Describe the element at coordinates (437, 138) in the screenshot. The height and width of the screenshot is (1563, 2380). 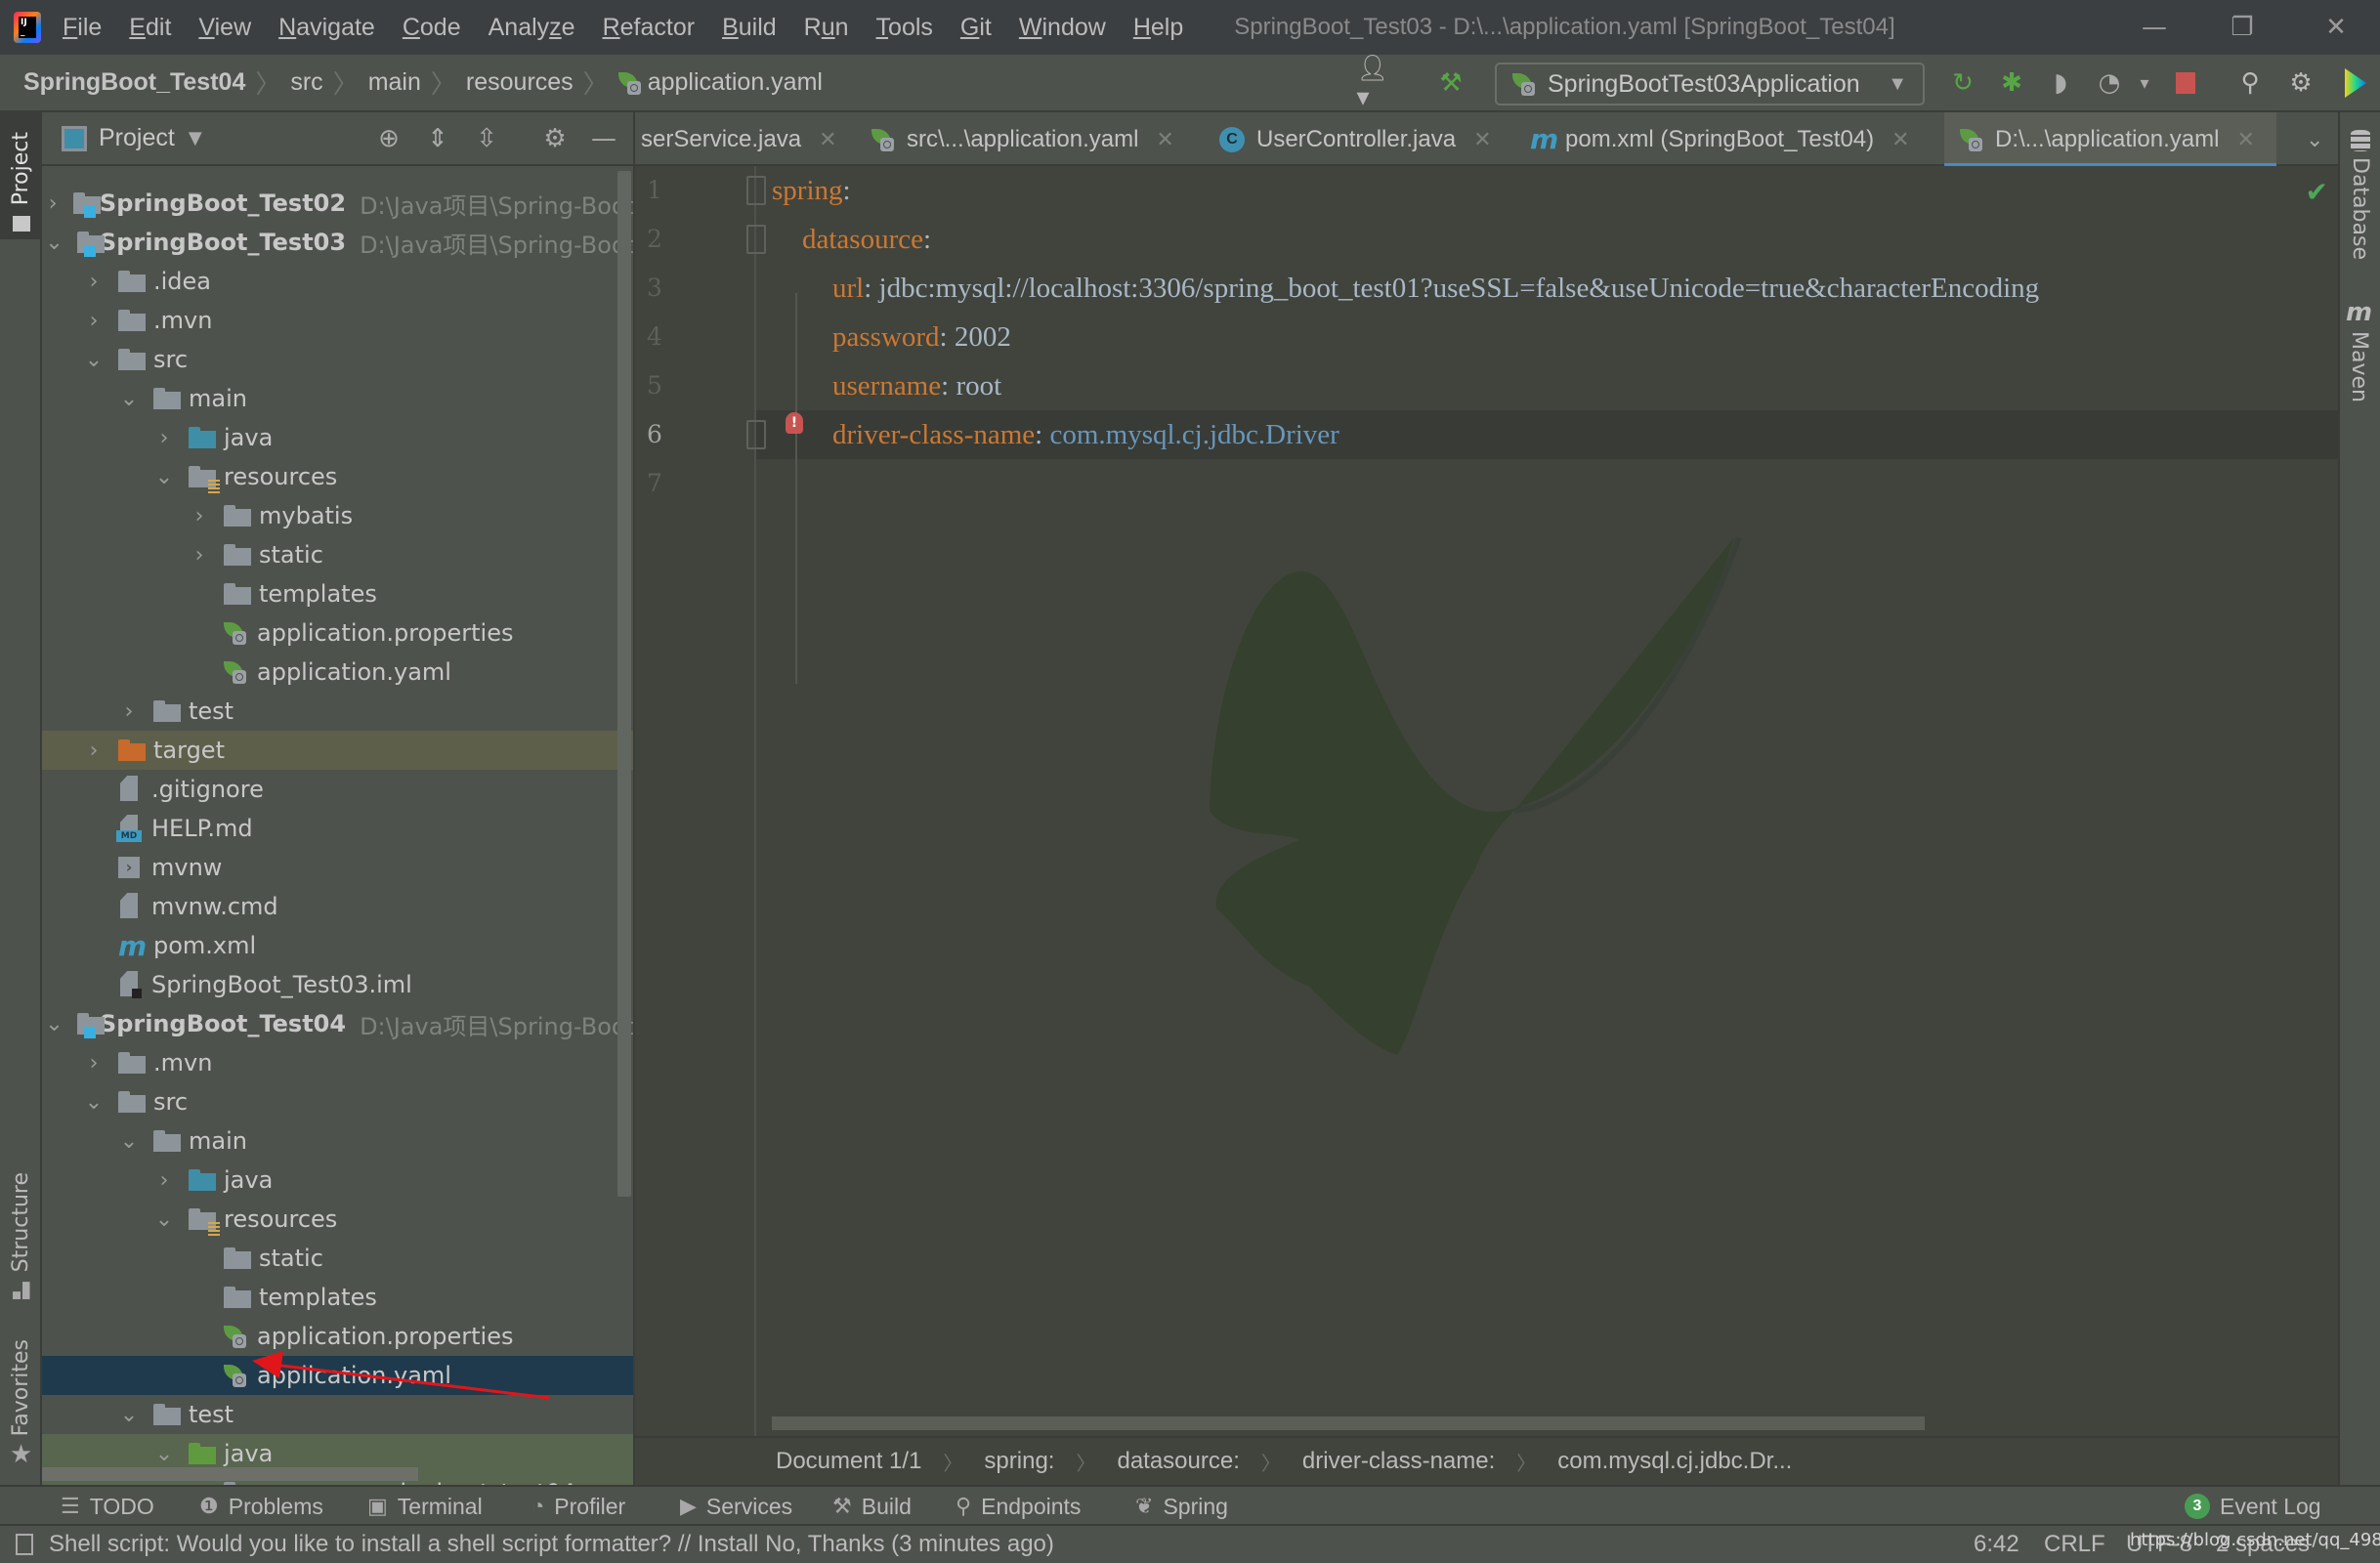
I see `expand-all-icon: ⇕` at that location.